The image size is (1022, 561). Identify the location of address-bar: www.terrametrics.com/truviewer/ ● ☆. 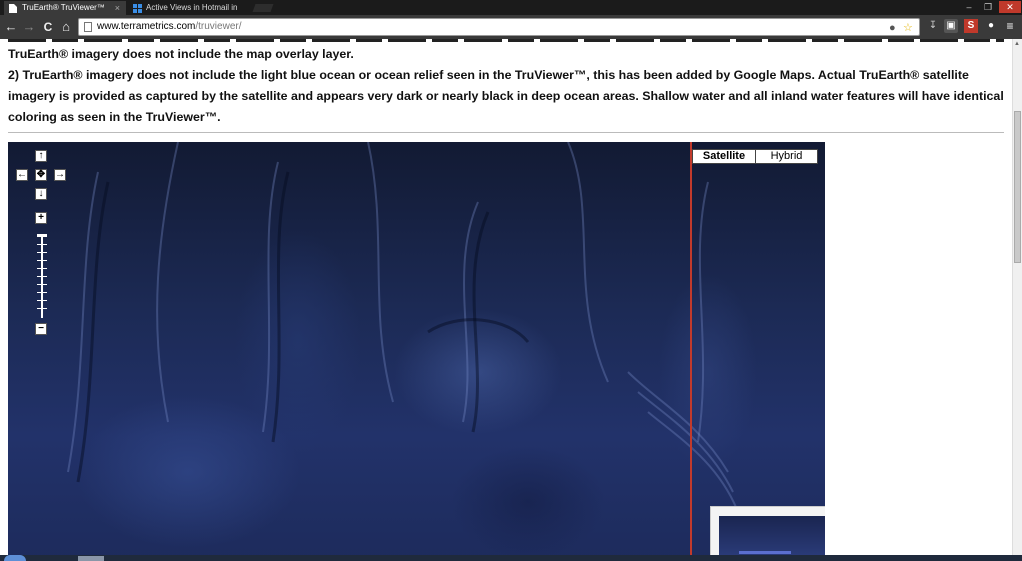
(499, 27).